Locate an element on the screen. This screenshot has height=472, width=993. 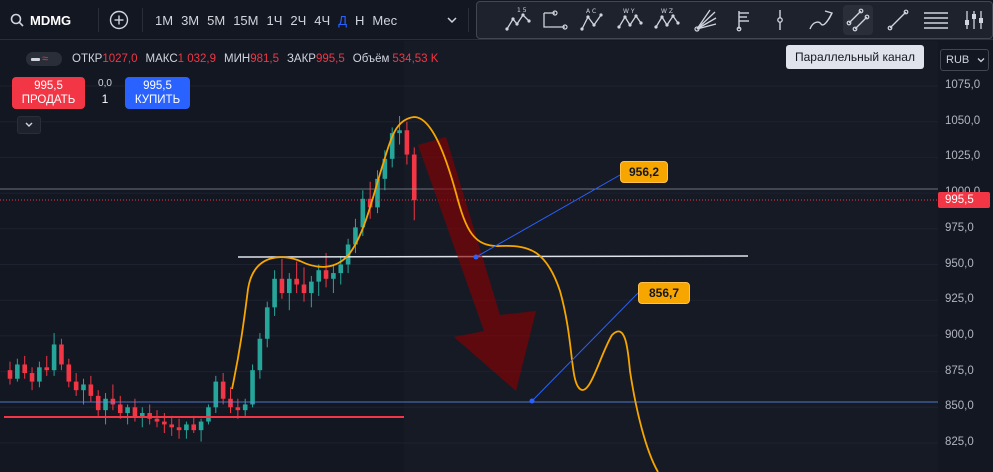
currency-selector: RUB is located at coordinates (964, 60).